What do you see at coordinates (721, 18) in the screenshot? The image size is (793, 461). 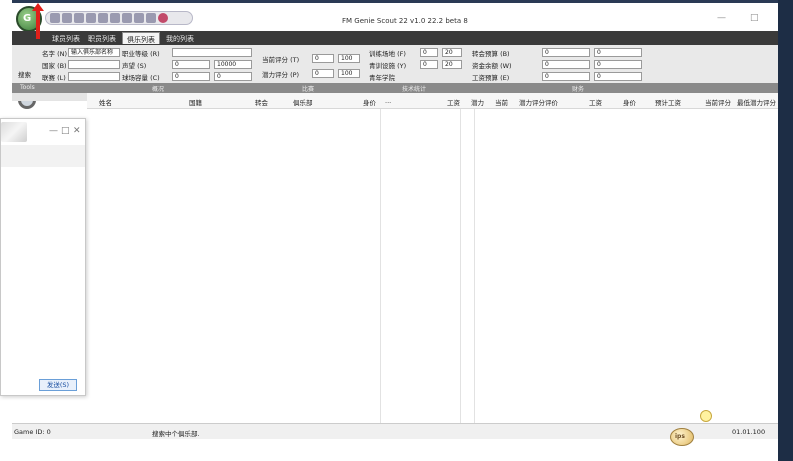 I see `minimize-button: —` at bounding box center [721, 18].